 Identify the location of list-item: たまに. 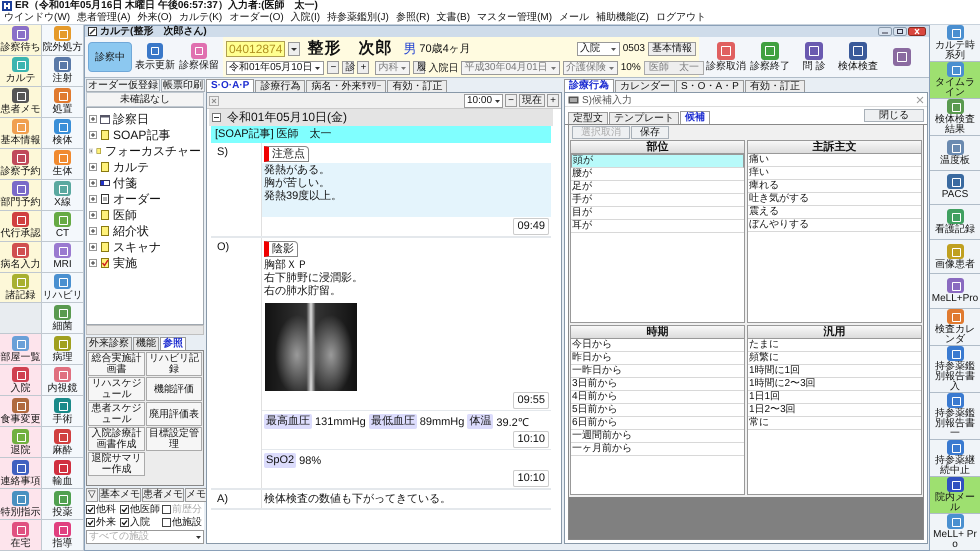
(834, 345).